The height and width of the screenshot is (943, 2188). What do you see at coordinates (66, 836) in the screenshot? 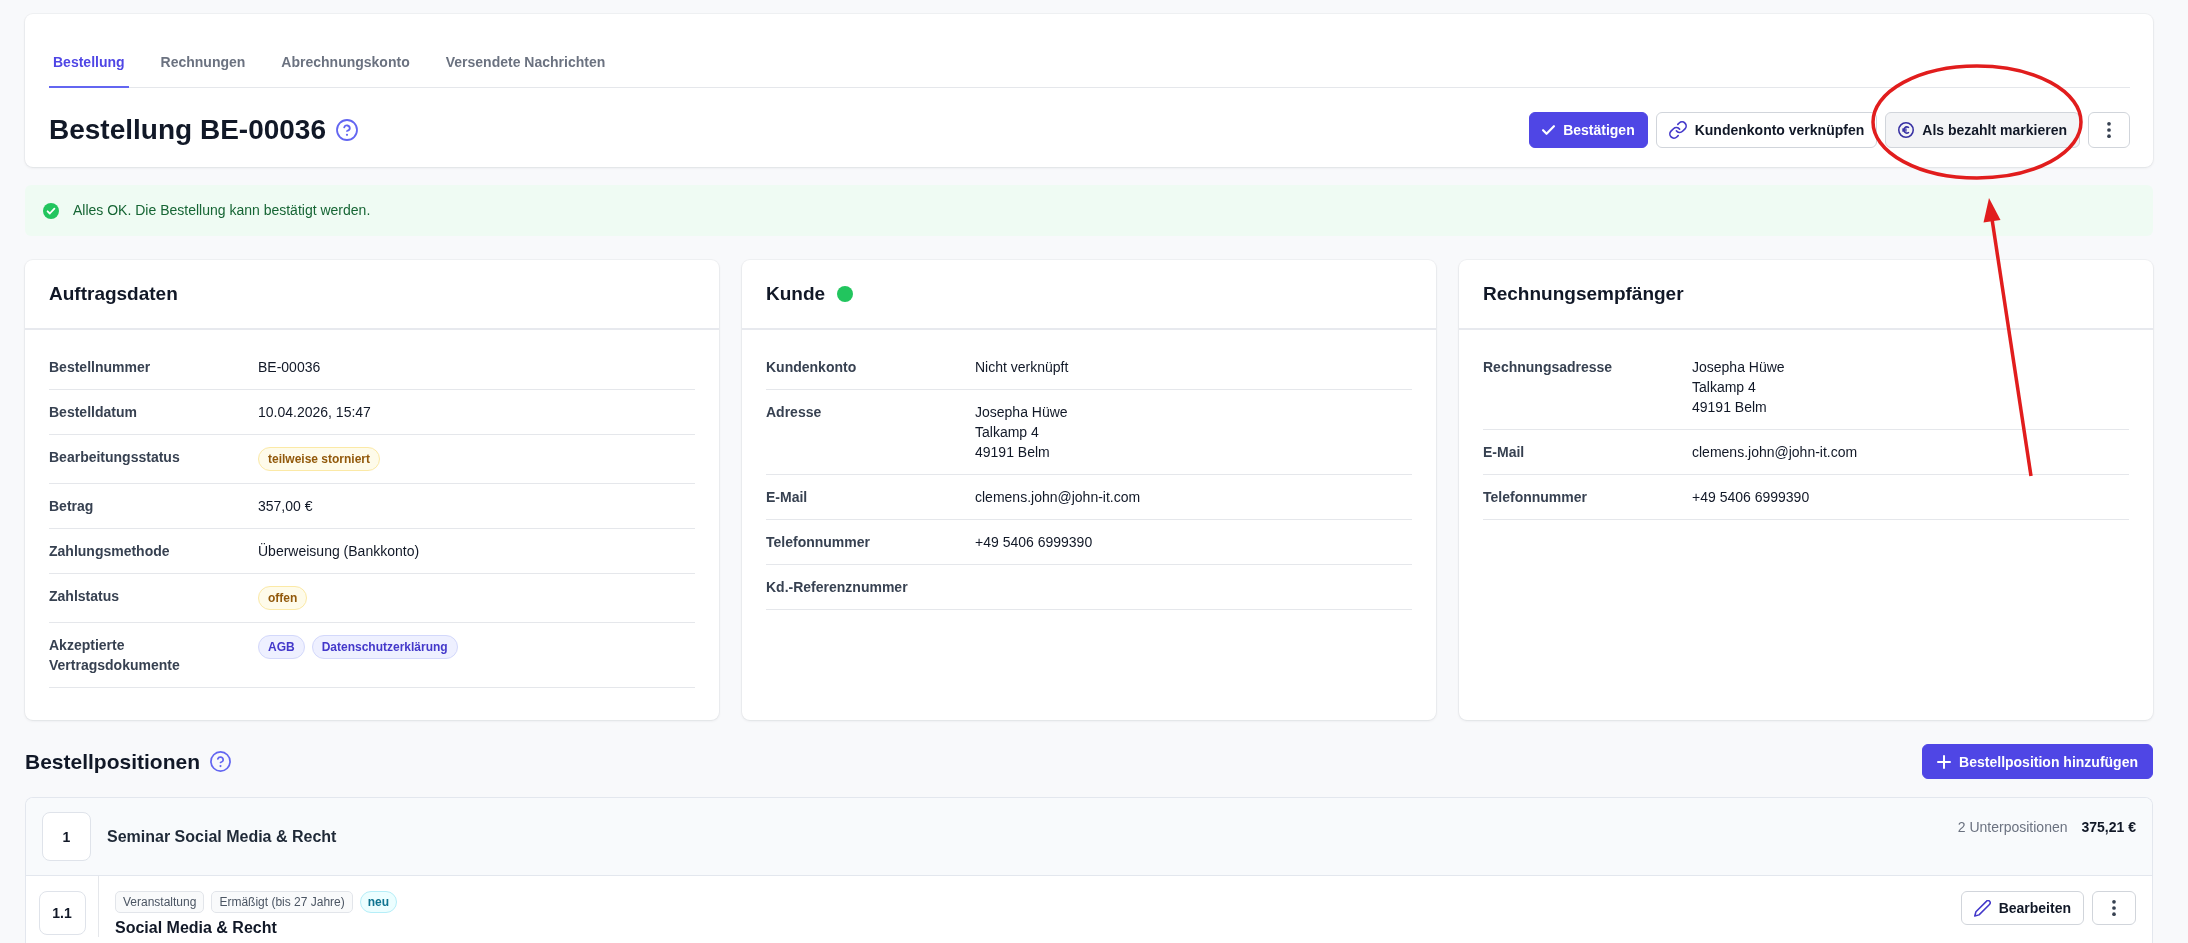
I see `position-number: 1` at bounding box center [66, 836].